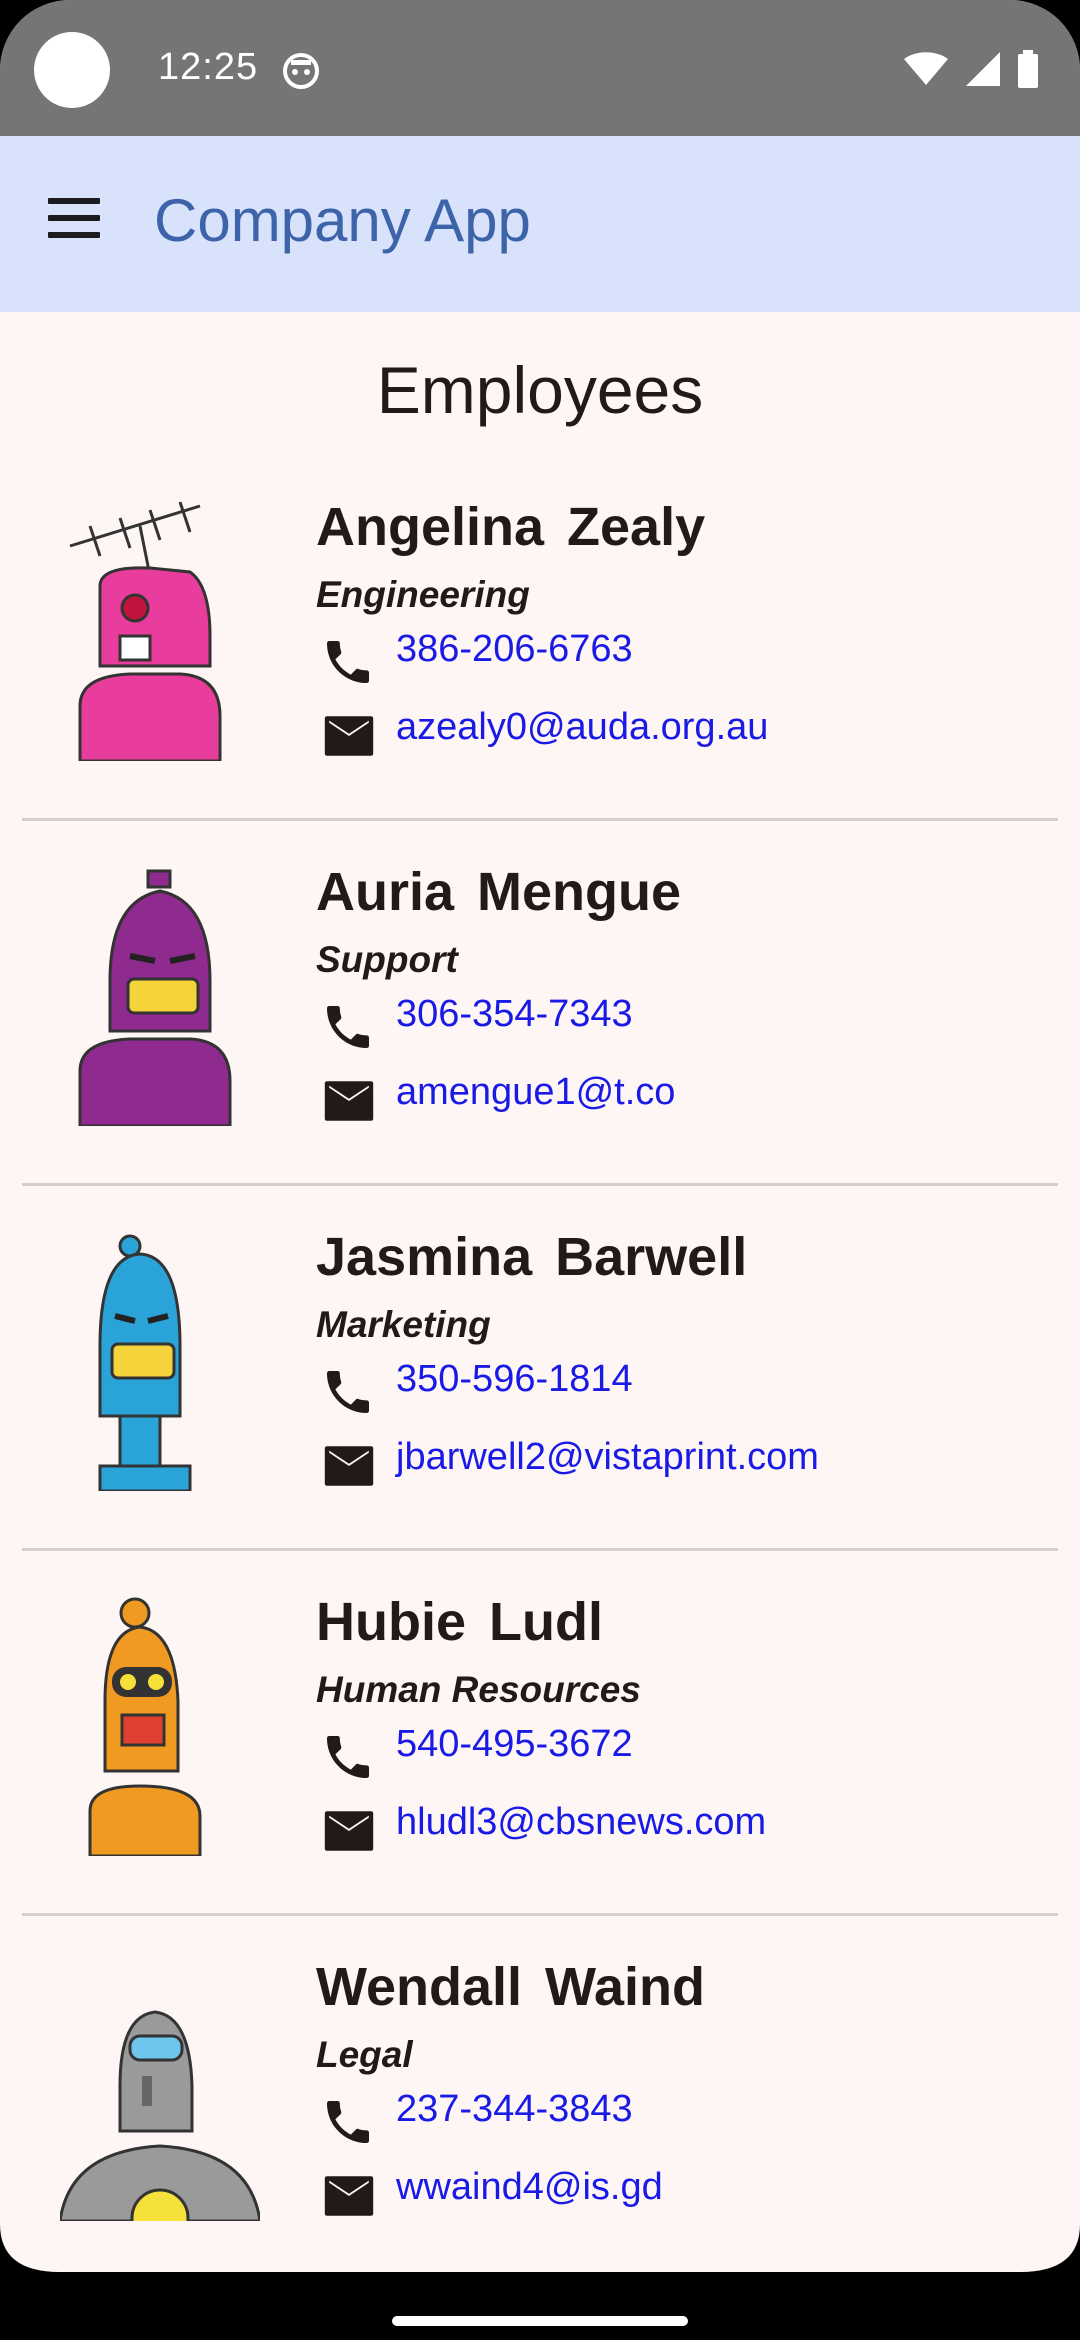  Describe the element at coordinates (387, 959) in the screenshot. I see `employee-department: Support` at that location.